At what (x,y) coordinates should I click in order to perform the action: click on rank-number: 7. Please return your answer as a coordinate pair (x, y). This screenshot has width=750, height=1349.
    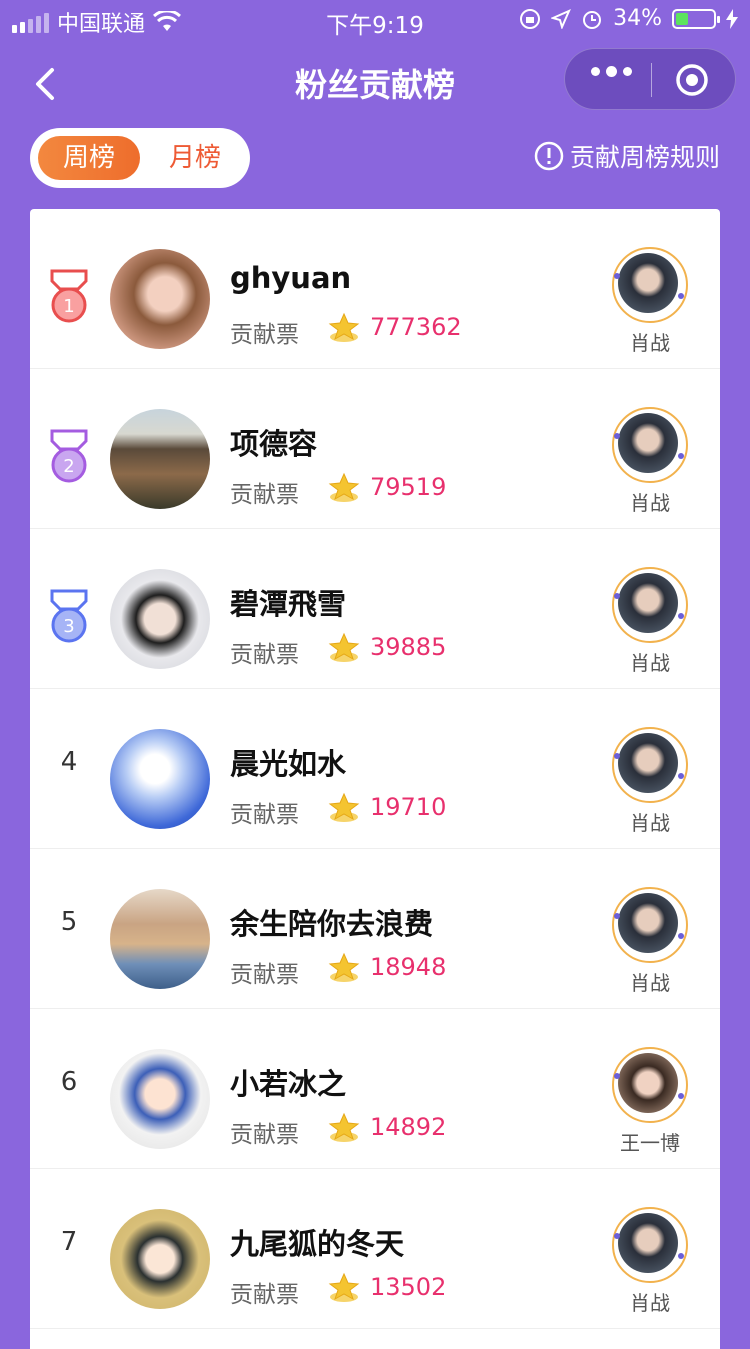
    Looking at the image, I should click on (69, 1242).